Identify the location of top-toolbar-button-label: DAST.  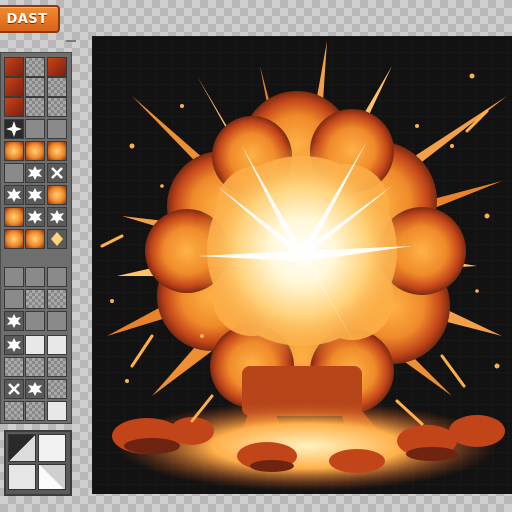
(27, 19).